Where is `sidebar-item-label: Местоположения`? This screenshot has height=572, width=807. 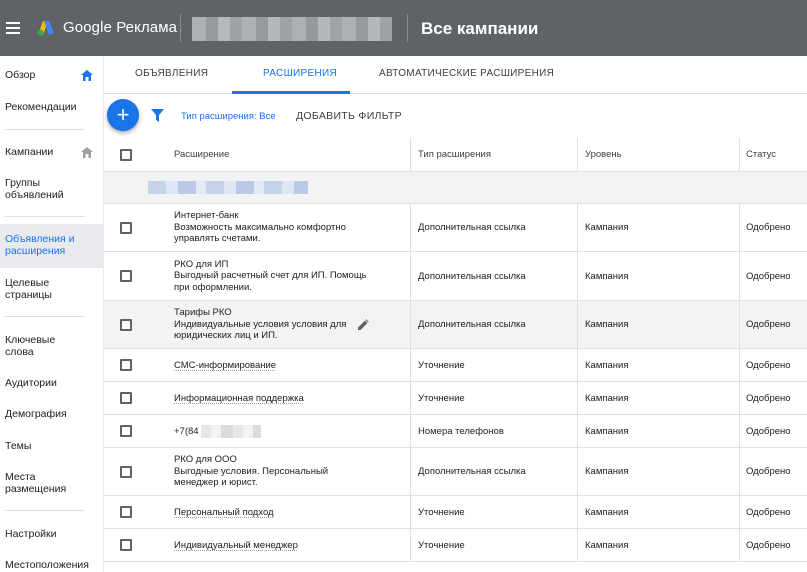 sidebar-item-label: Местоположения is located at coordinates (47, 565).